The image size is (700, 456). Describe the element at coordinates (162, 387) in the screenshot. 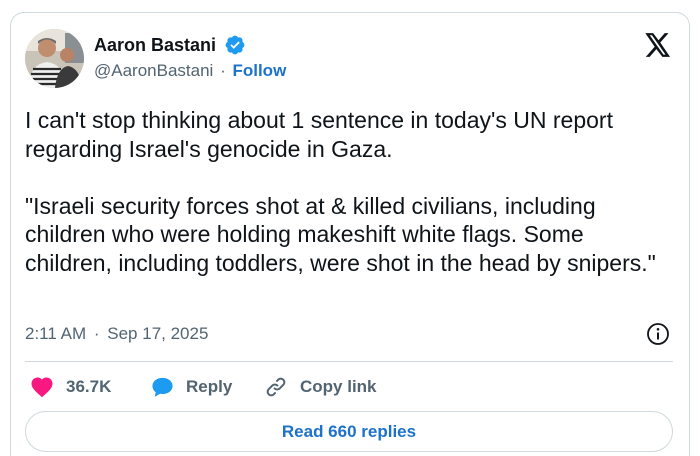

I see `speech-bubble-icon` at that location.